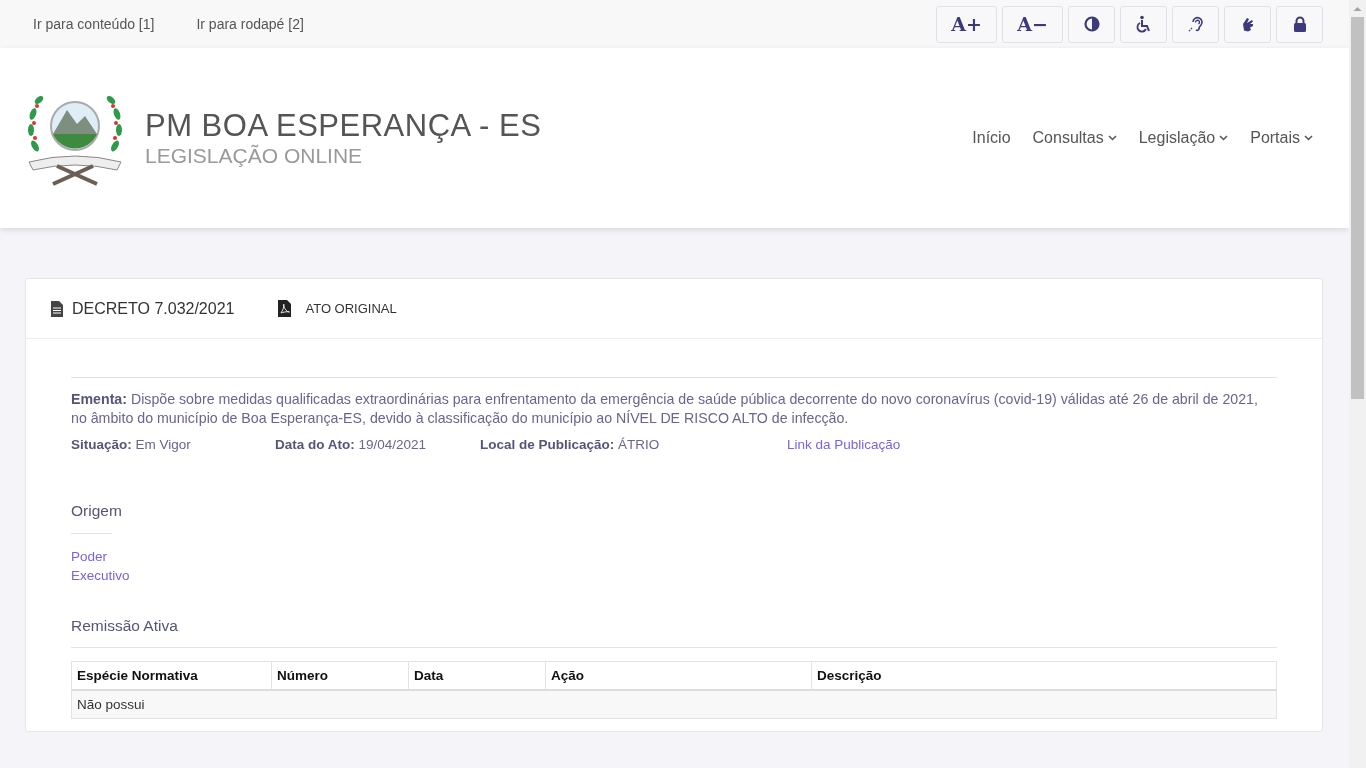 Image resolution: width=1366 pixels, height=768 pixels. What do you see at coordinates (97, 511) in the screenshot?
I see `section-heading: Origem` at bounding box center [97, 511].